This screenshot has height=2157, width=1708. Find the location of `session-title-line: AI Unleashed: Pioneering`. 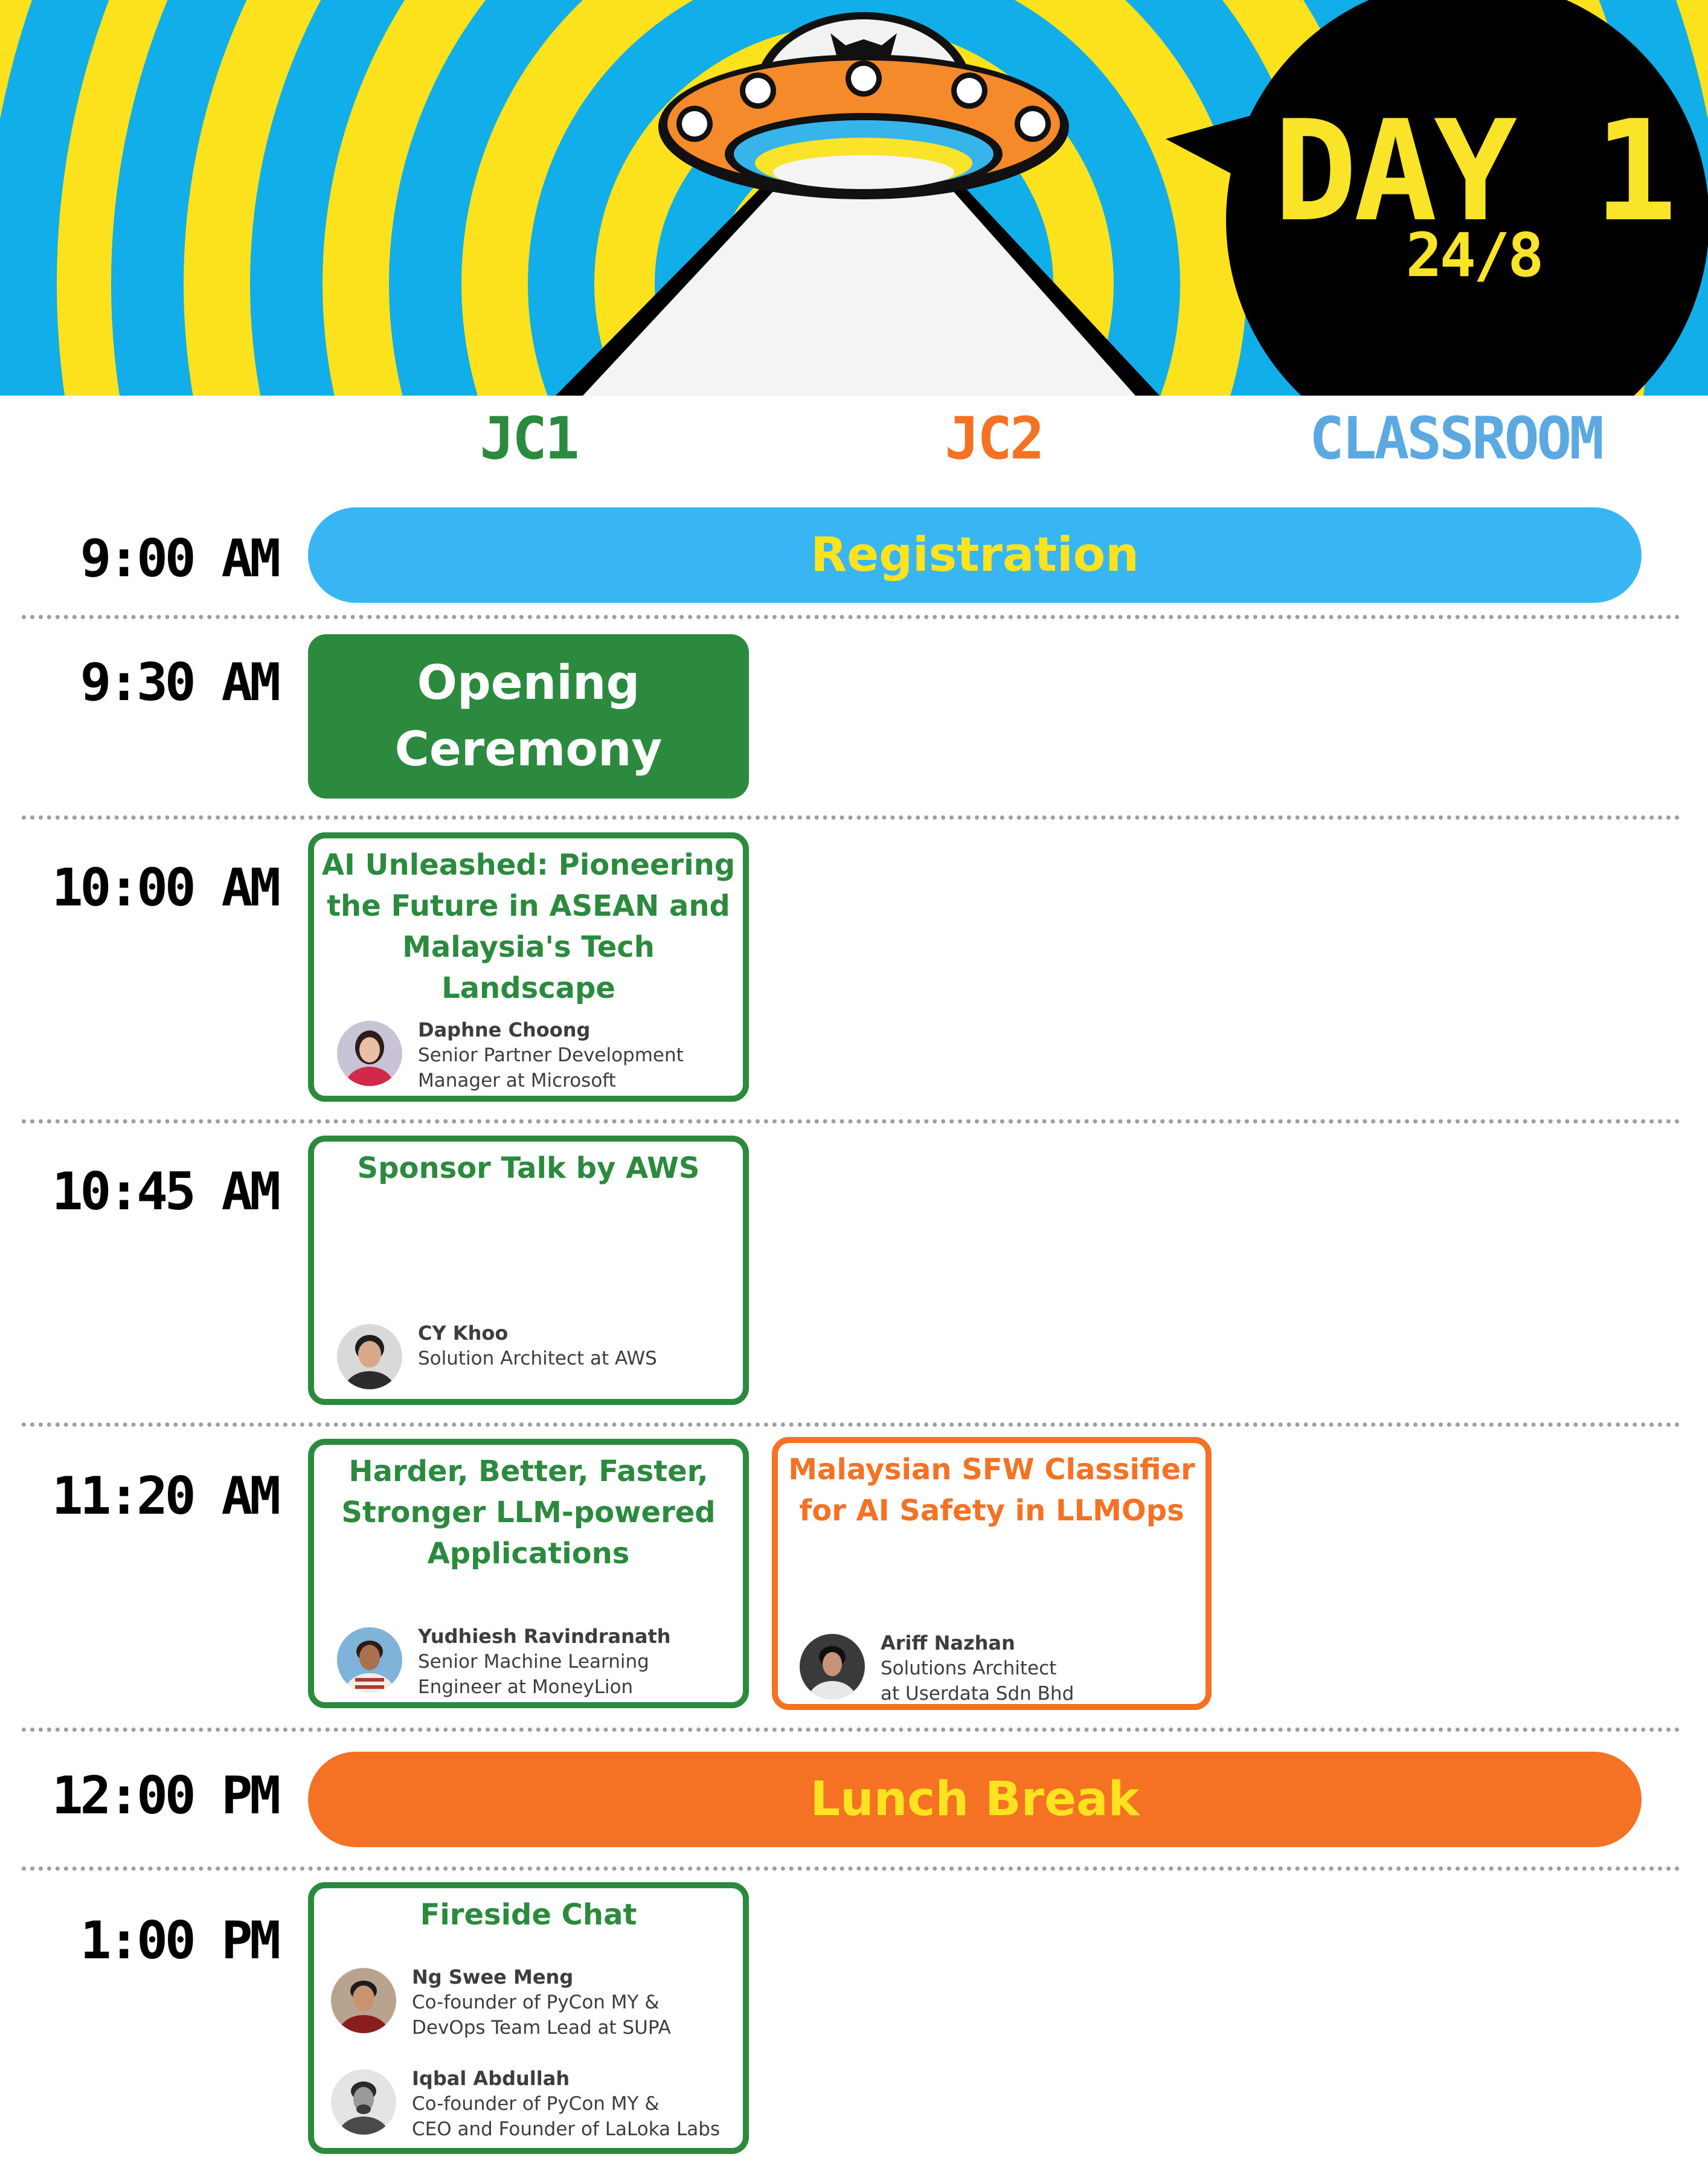

session-title-line: AI Unleashed: Pioneering is located at coordinates (528, 865).